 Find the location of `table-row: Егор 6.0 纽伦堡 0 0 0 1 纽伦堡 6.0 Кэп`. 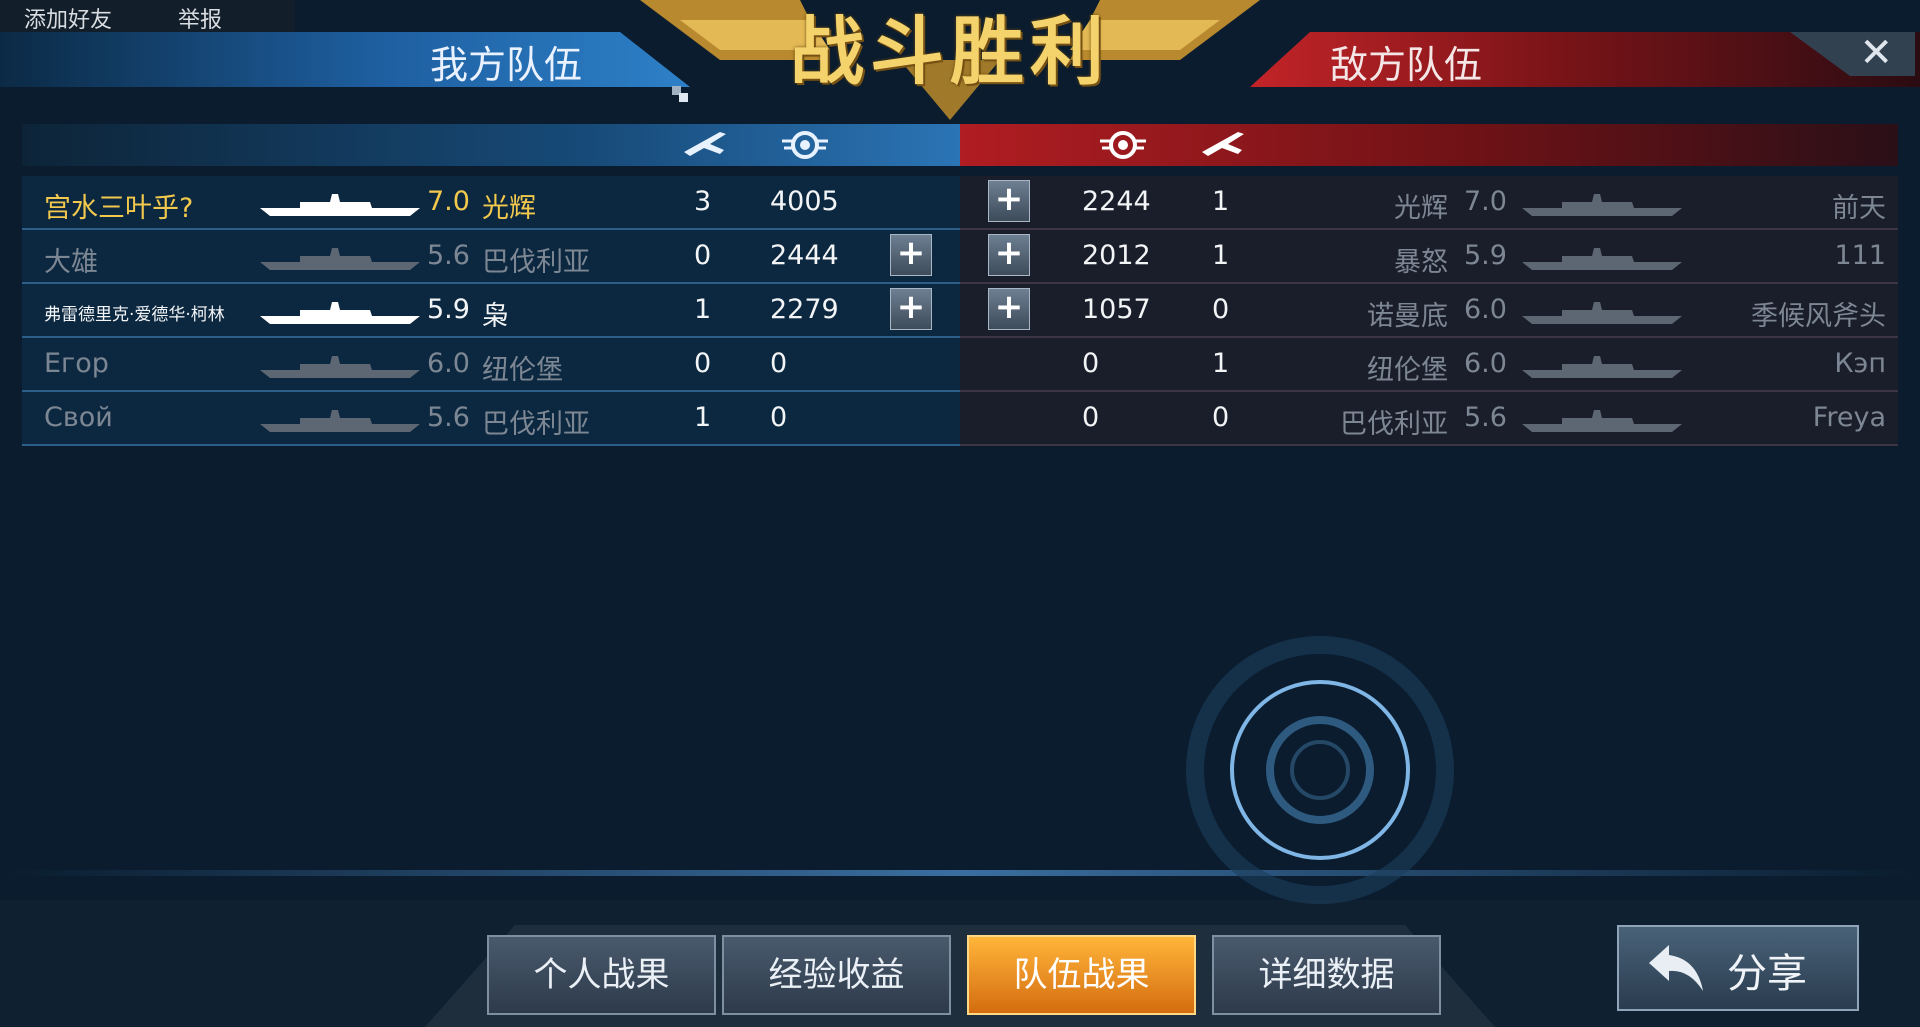

table-row: Егор 6.0 纽伦堡 0 0 0 1 纽伦堡 6.0 Кэп is located at coordinates (960, 365).